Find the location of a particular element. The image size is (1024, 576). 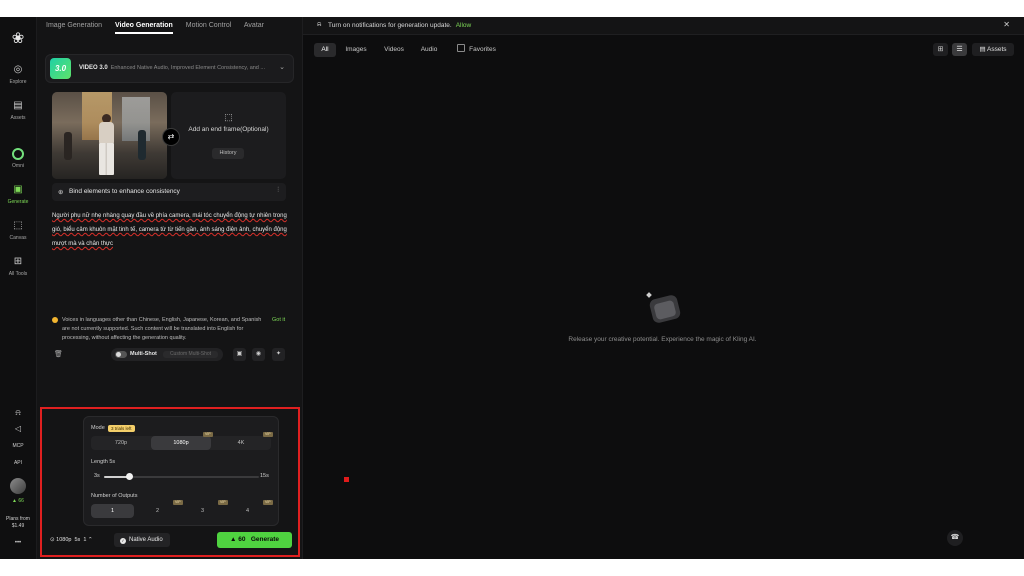

bind-elements-label: Bind elements to enhance consistency is located at coordinates (124, 191).